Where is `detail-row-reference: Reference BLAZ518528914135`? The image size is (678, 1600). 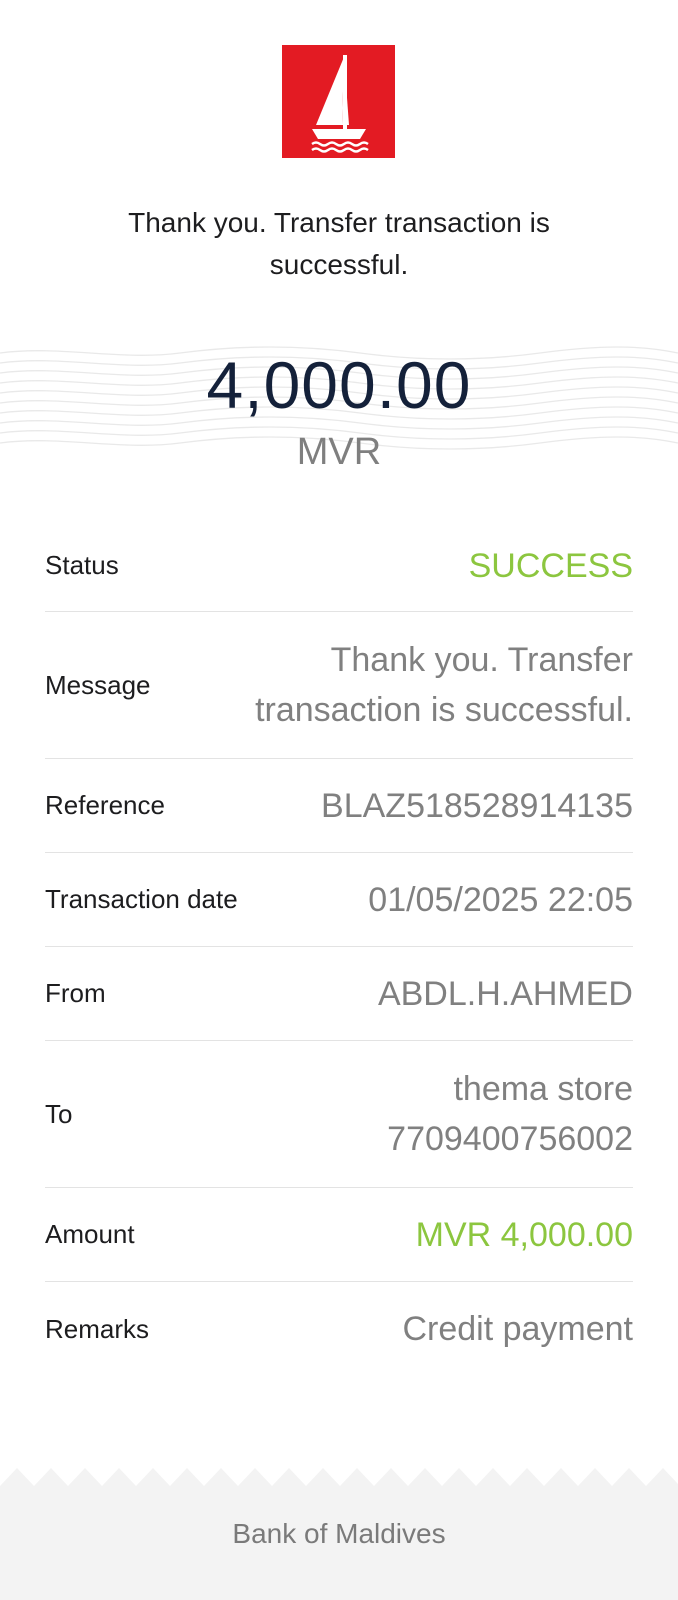
detail-row-reference: Reference BLAZ518528914135 is located at coordinates (339, 806).